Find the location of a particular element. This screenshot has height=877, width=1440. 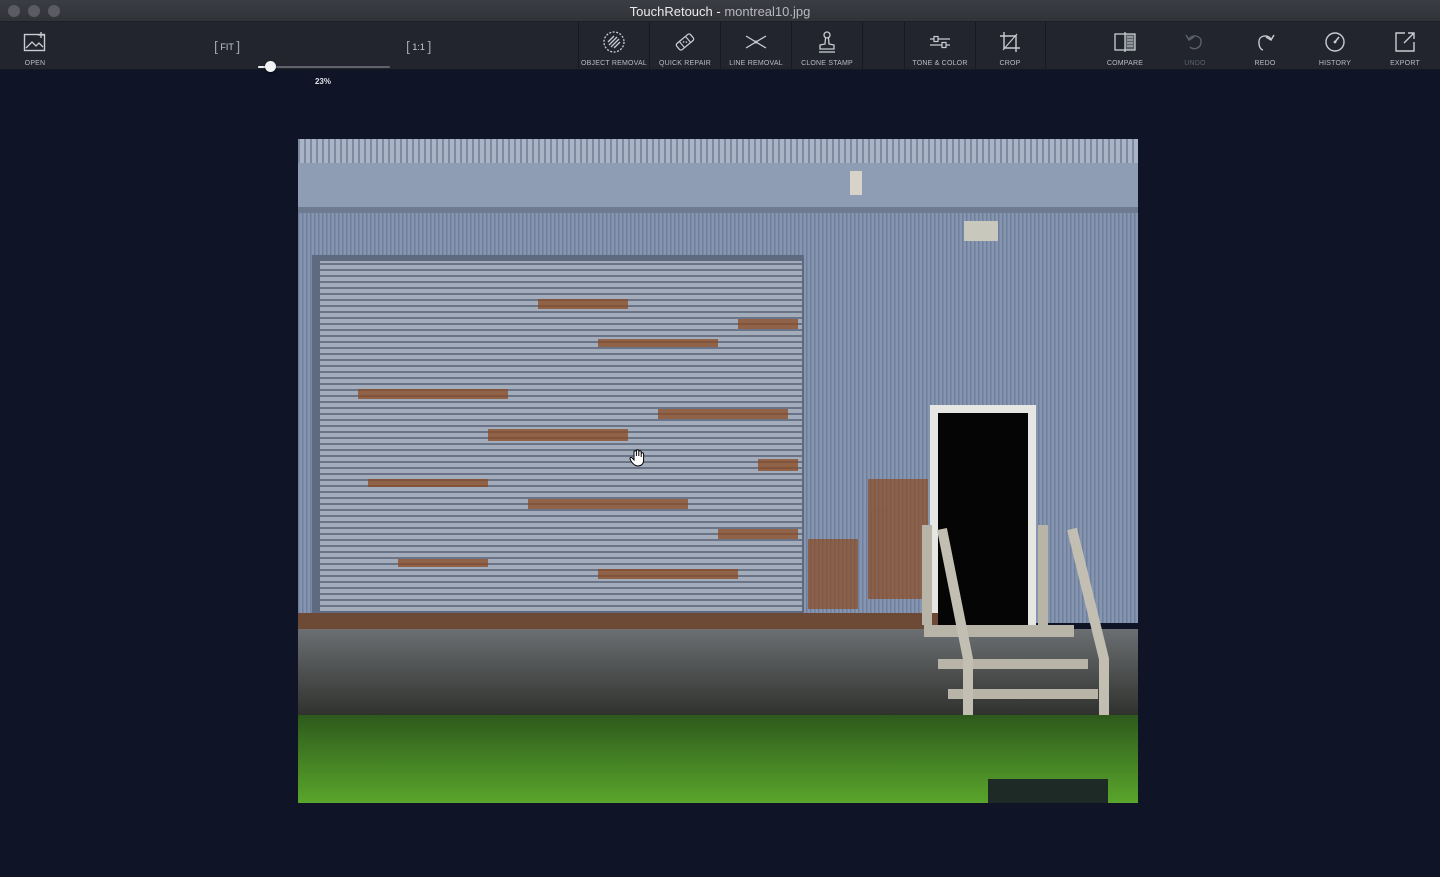

compare-button: COMPARE is located at coordinates (1125, 46).